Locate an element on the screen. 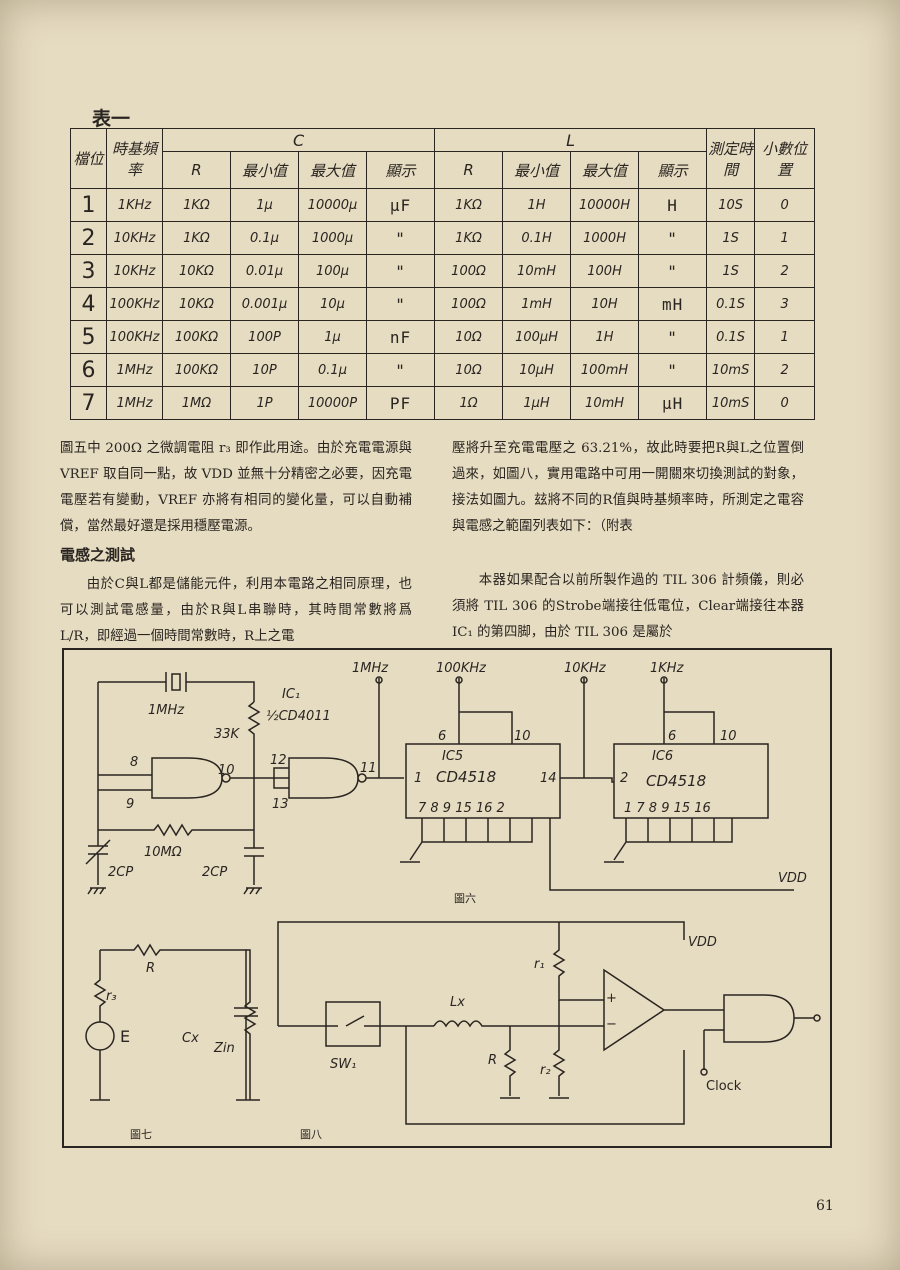 This screenshot has height=1270, width=900. table-row: 6 1MHz 100KΩ 10P 0.1μ " 10Ω 10μH 100mH " 10mS 2 is located at coordinates (443, 370).